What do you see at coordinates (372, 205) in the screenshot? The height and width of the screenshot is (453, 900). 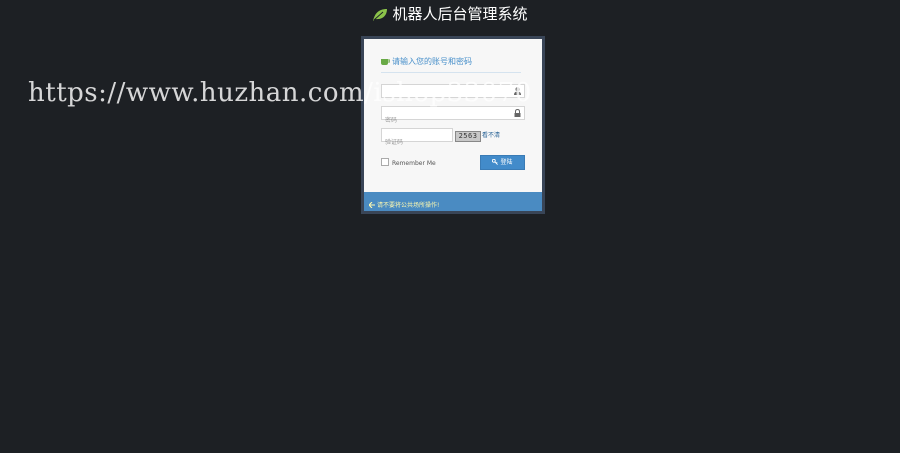 I see `arrow-left-icon` at bounding box center [372, 205].